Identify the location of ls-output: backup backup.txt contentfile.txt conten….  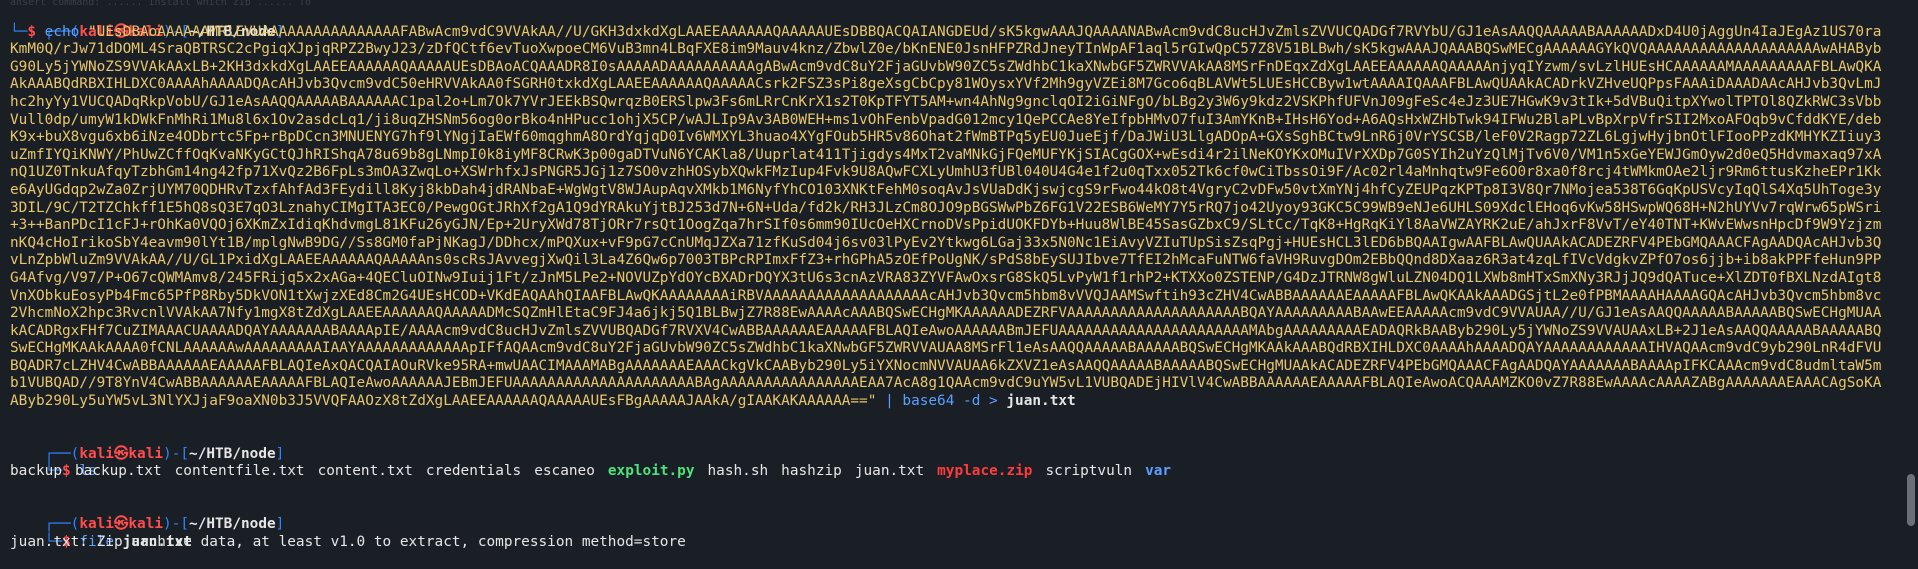
(950, 472).